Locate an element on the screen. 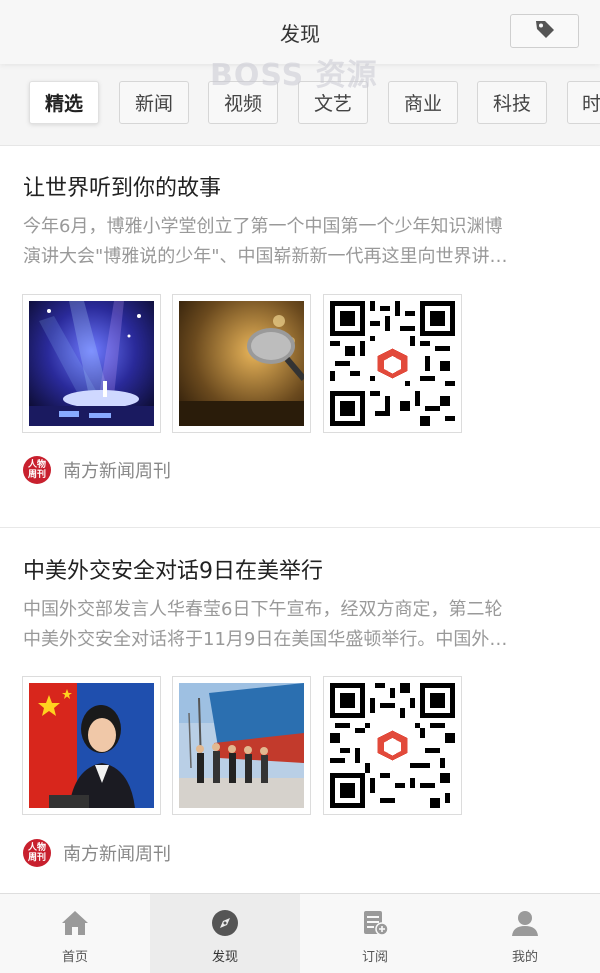  category-tab-business: 商业 is located at coordinates (423, 102).